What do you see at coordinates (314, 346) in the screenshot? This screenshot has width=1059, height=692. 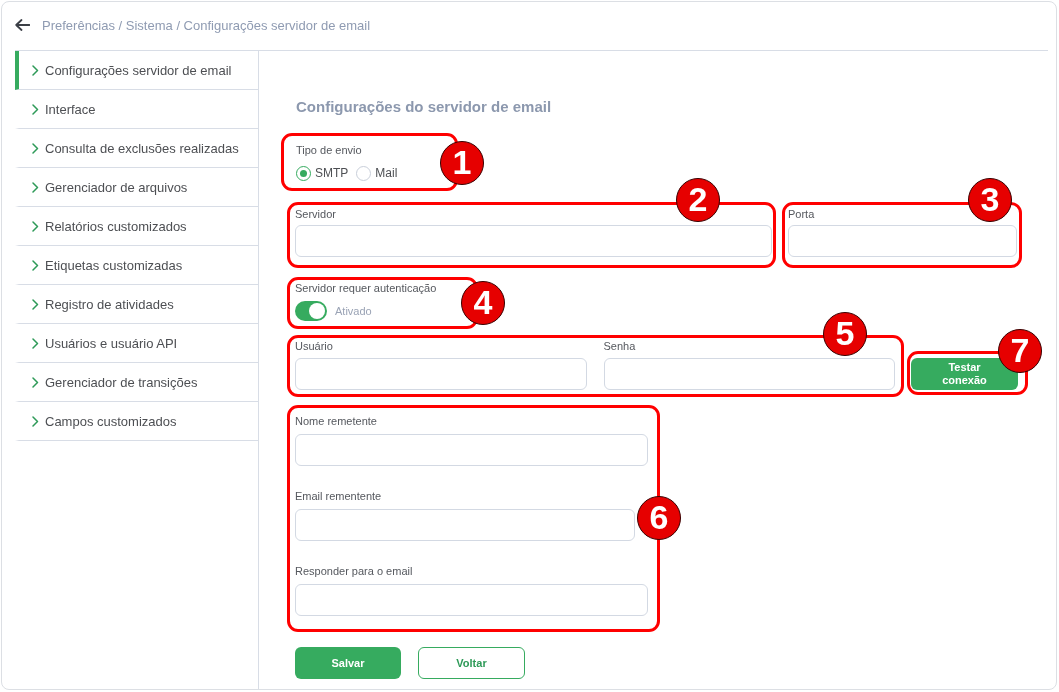 I see `field-label: Usuário` at bounding box center [314, 346].